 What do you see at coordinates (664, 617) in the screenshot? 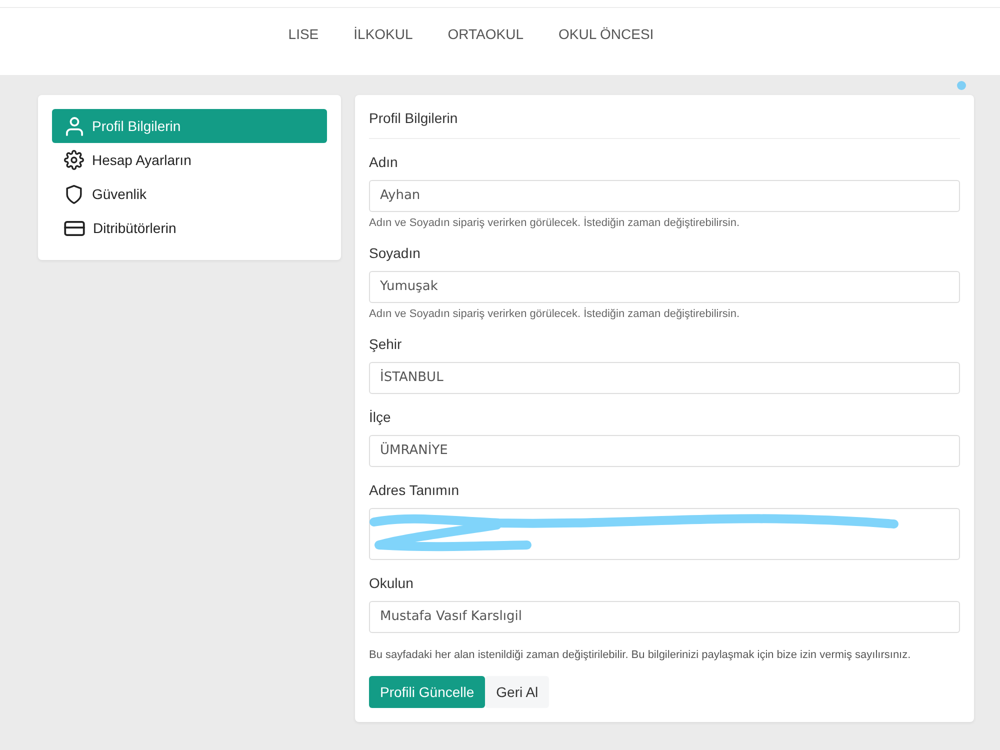
I see `text-field: Mustafa Vasıf Karslıgil` at bounding box center [664, 617].